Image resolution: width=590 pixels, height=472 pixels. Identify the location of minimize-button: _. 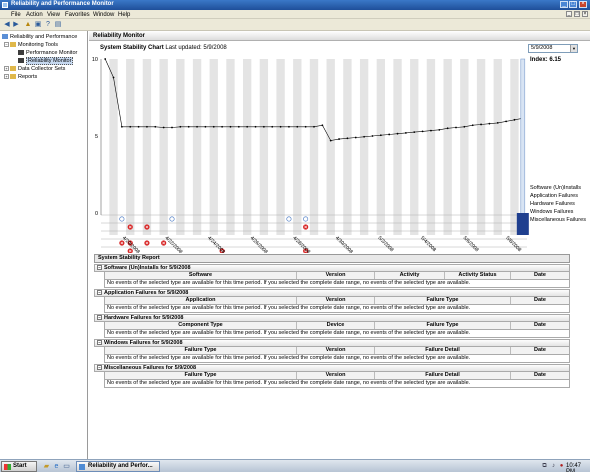
(564, 4).